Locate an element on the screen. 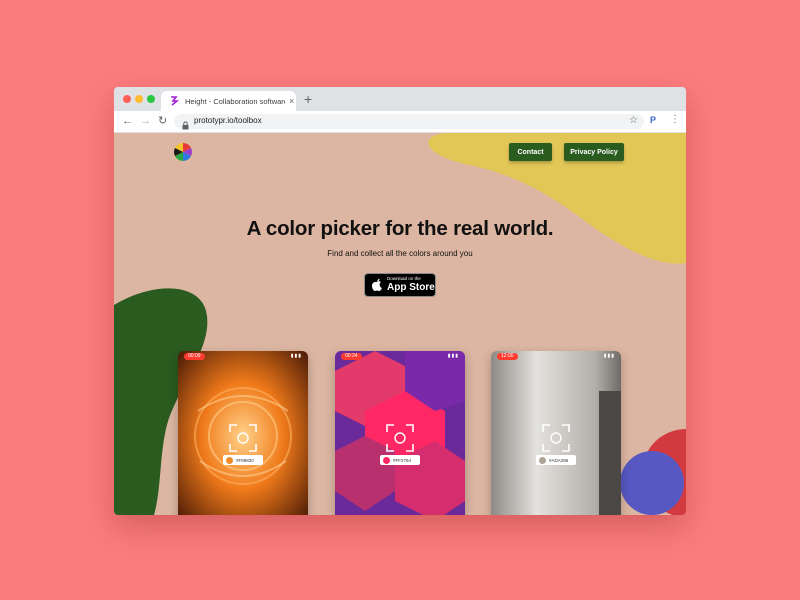 The height and width of the screenshot is (600, 800). status-bar: 00:09 ▮▮▮ is located at coordinates (243, 356).